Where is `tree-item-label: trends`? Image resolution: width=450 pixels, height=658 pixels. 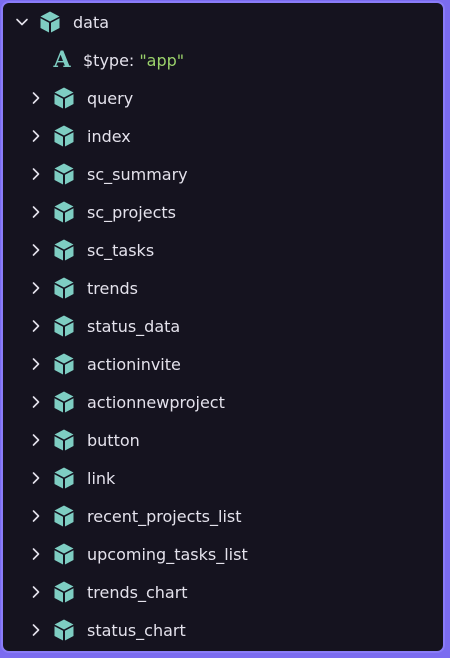
tree-item-label: trends is located at coordinates (112, 288).